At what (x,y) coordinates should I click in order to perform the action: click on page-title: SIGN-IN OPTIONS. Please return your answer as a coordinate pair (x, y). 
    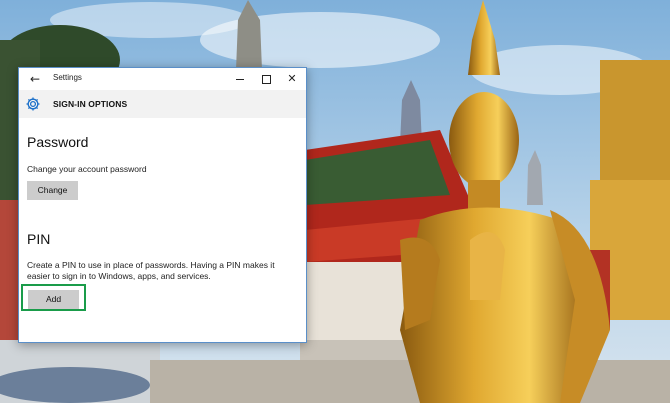
    Looking at the image, I should click on (90, 104).